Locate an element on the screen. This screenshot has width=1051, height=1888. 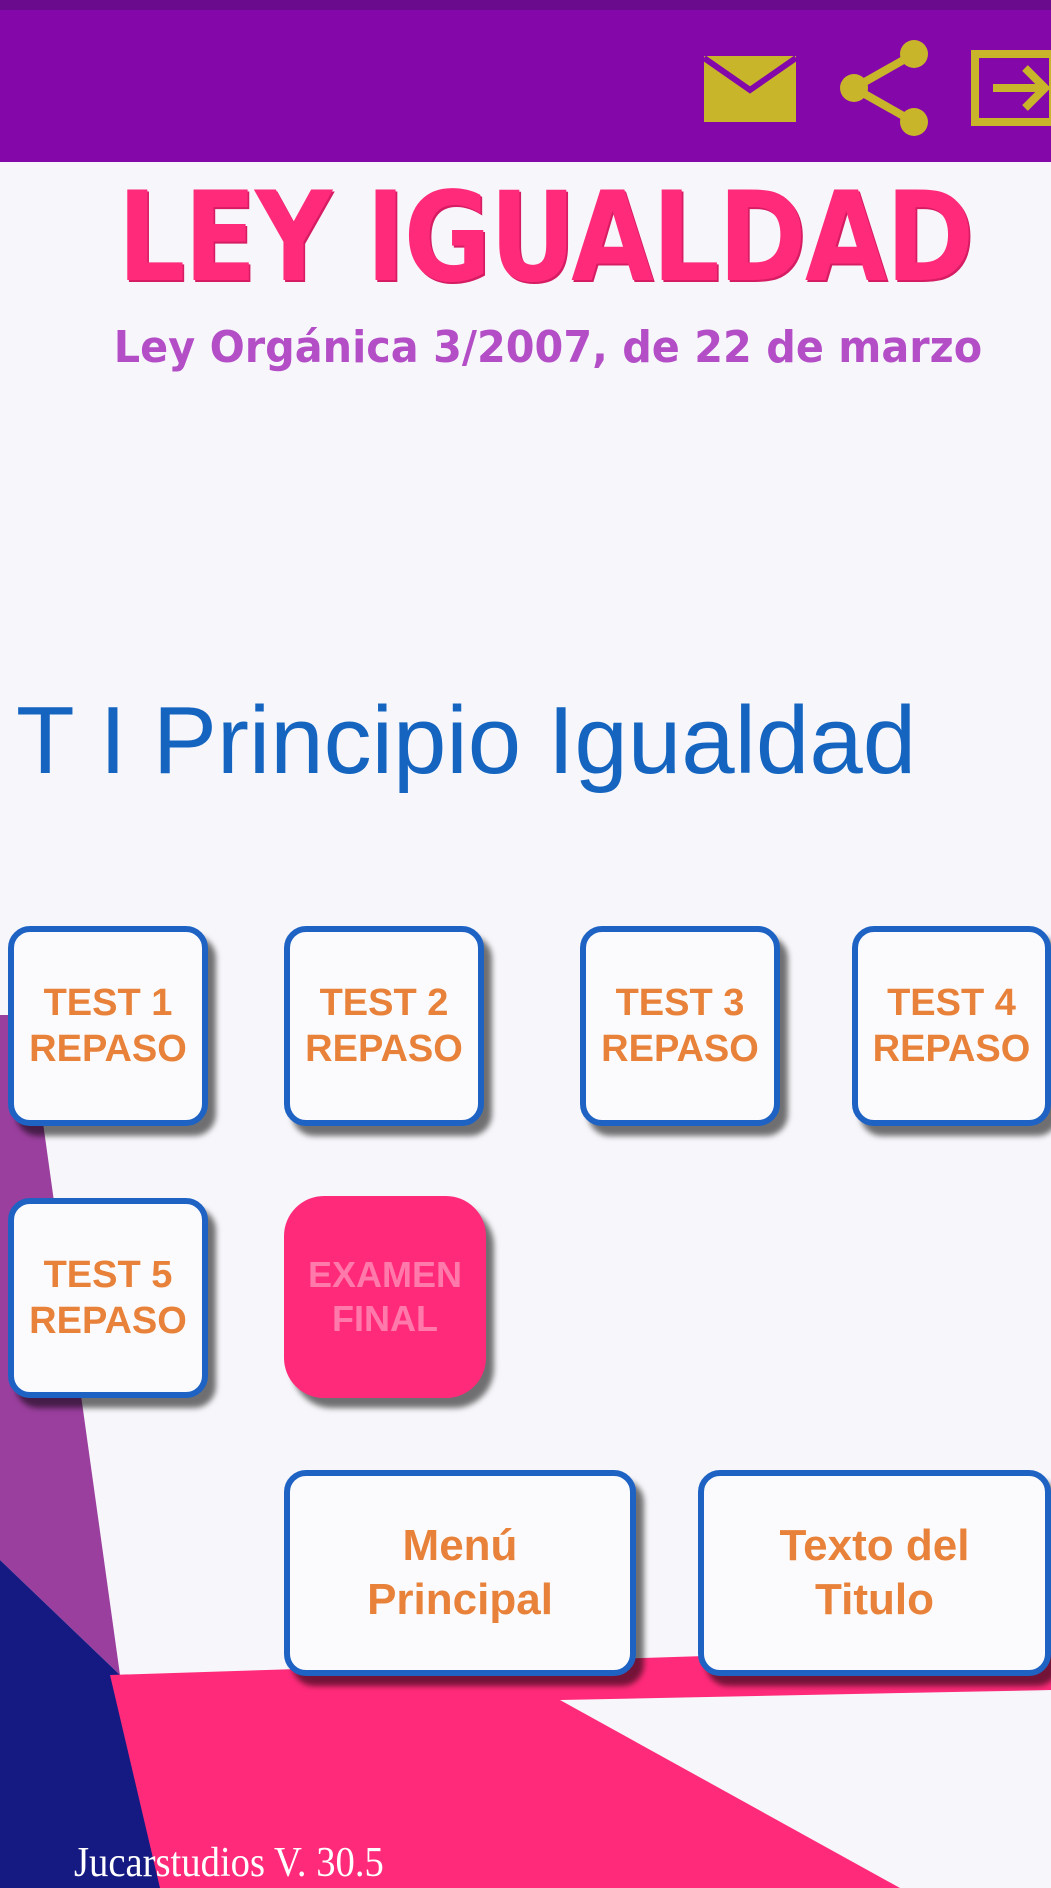
section-title: T I Principio Igualdad is located at coordinates (466, 740).